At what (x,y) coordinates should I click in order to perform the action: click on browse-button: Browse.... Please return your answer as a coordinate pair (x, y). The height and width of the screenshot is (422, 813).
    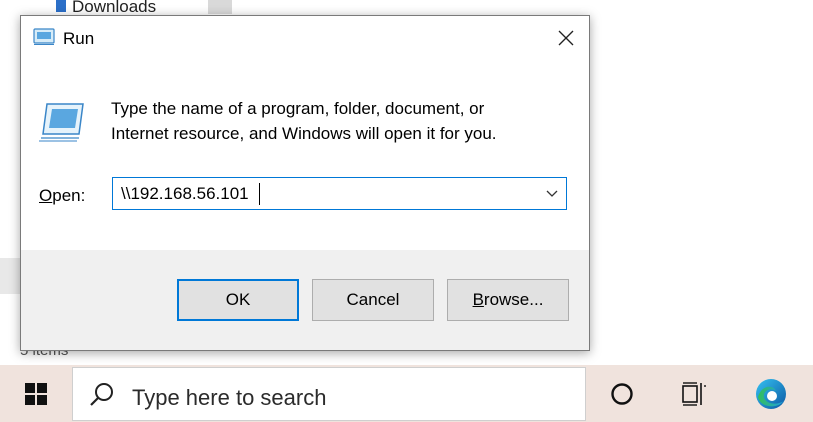
    Looking at the image, I should click on (508, 300).